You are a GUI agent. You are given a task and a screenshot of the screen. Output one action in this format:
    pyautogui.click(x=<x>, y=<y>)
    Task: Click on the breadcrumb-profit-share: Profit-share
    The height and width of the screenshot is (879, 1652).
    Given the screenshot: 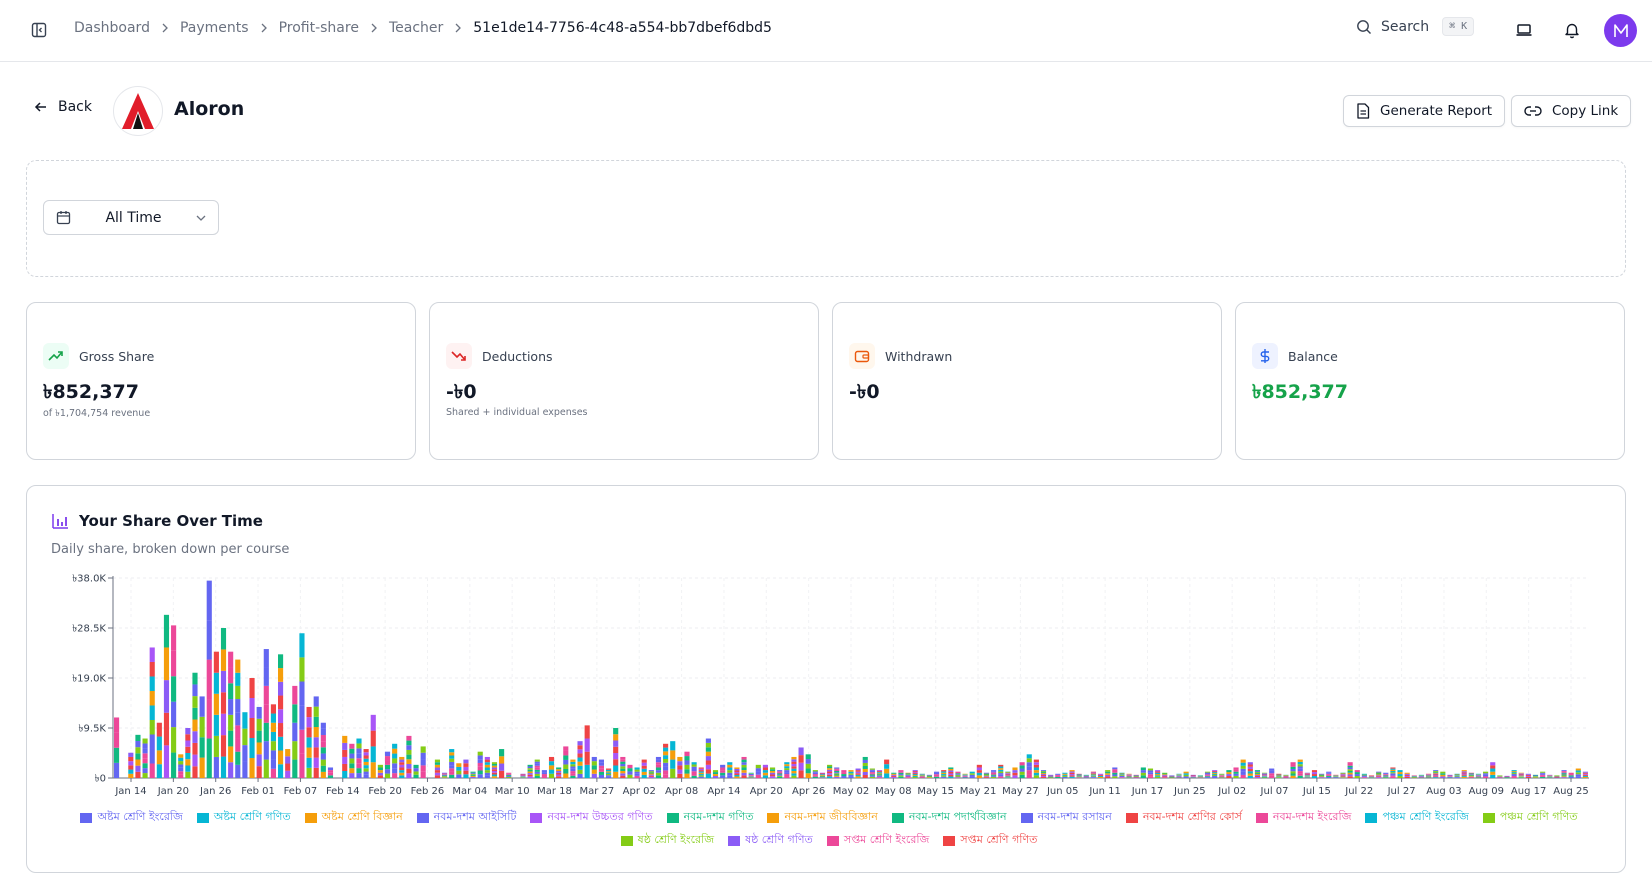 What is the action you would take?
    pyautogui.click(x=319, y=28)
    